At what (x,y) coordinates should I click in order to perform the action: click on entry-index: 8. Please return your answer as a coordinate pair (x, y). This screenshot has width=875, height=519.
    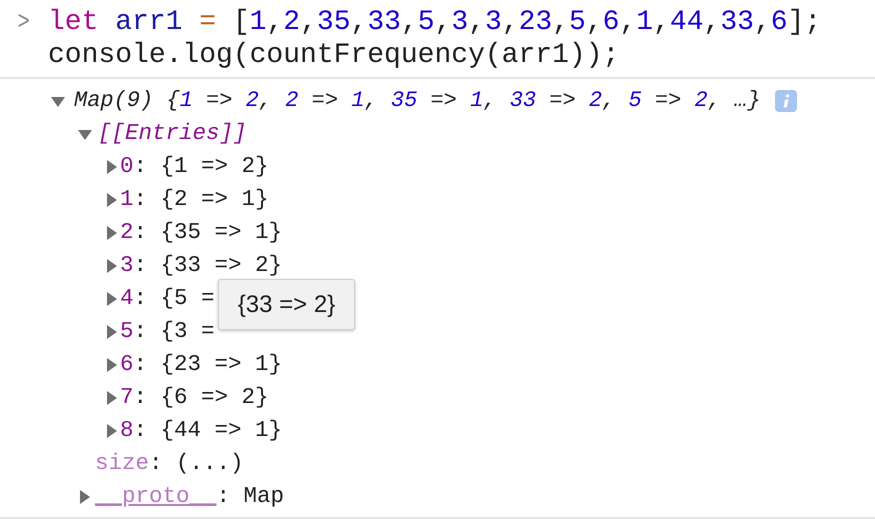
    Looking at the image, I should click on (127, 430).